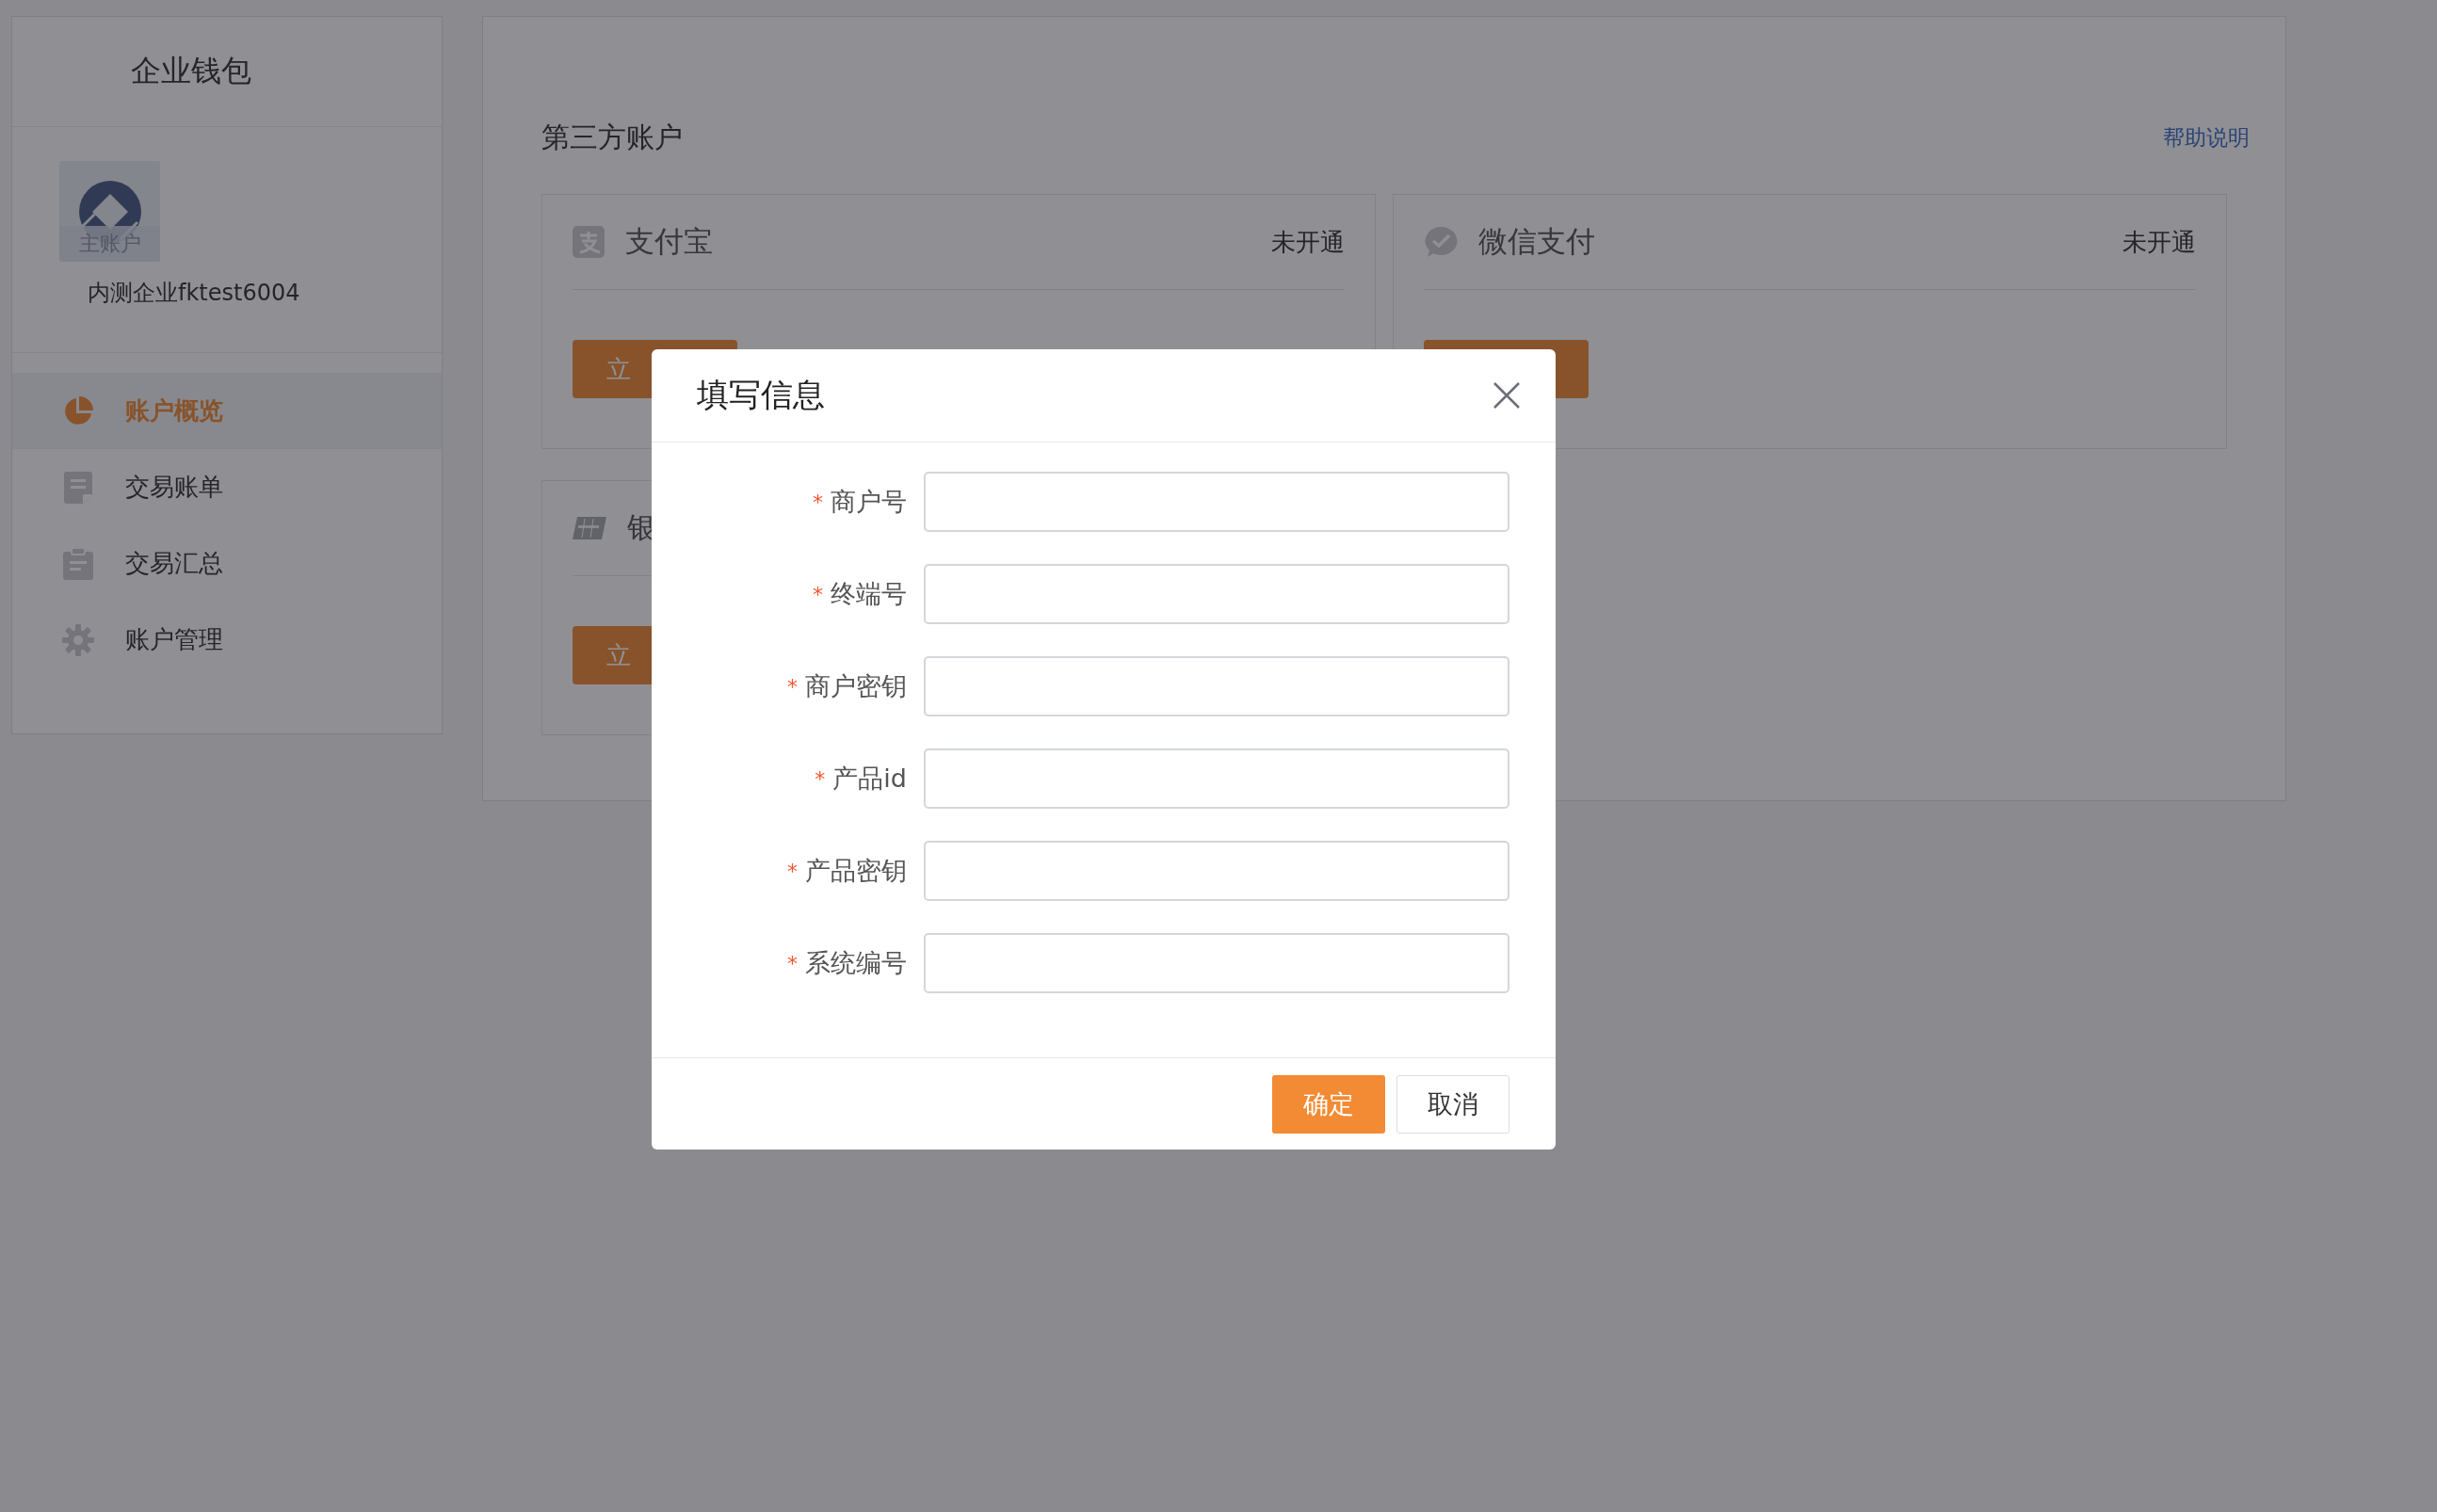 This screenshot has height=1512, width=2437. I want to click on payment-name: 微信支付, so click(1537, 241).